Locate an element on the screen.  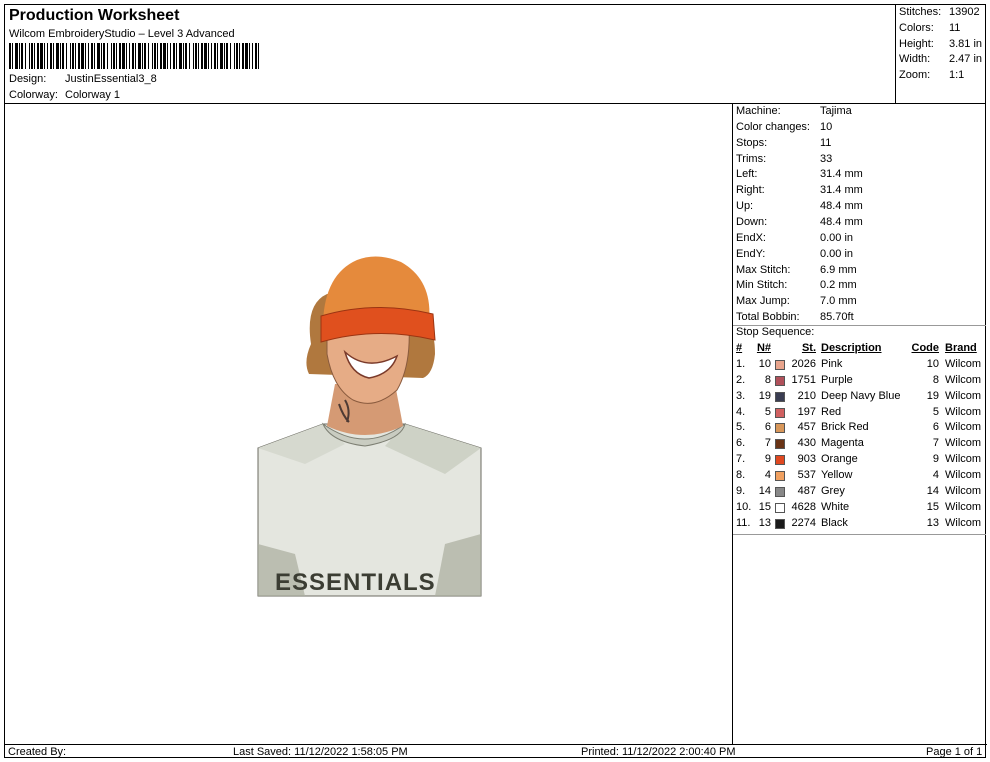
table-row: 1. 10 2026 Pink 10 Wilcom is located at coordinates (859, 366).